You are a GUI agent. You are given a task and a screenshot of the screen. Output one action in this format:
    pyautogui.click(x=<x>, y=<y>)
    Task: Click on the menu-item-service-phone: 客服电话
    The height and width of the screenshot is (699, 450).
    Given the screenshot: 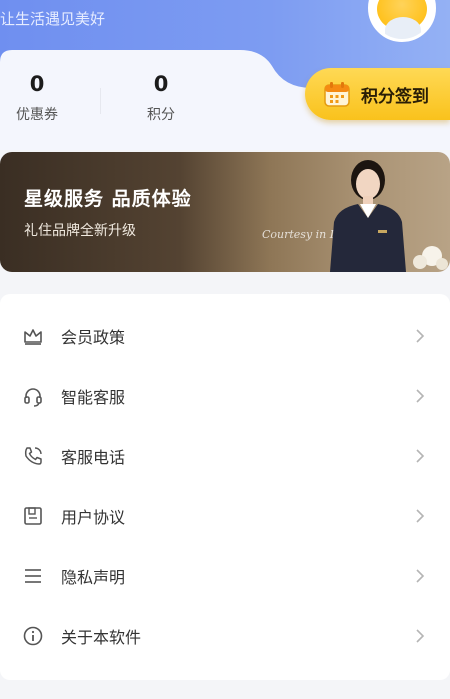 What is the action you would take?
    pyautogui.click(x=225, y=456)
    